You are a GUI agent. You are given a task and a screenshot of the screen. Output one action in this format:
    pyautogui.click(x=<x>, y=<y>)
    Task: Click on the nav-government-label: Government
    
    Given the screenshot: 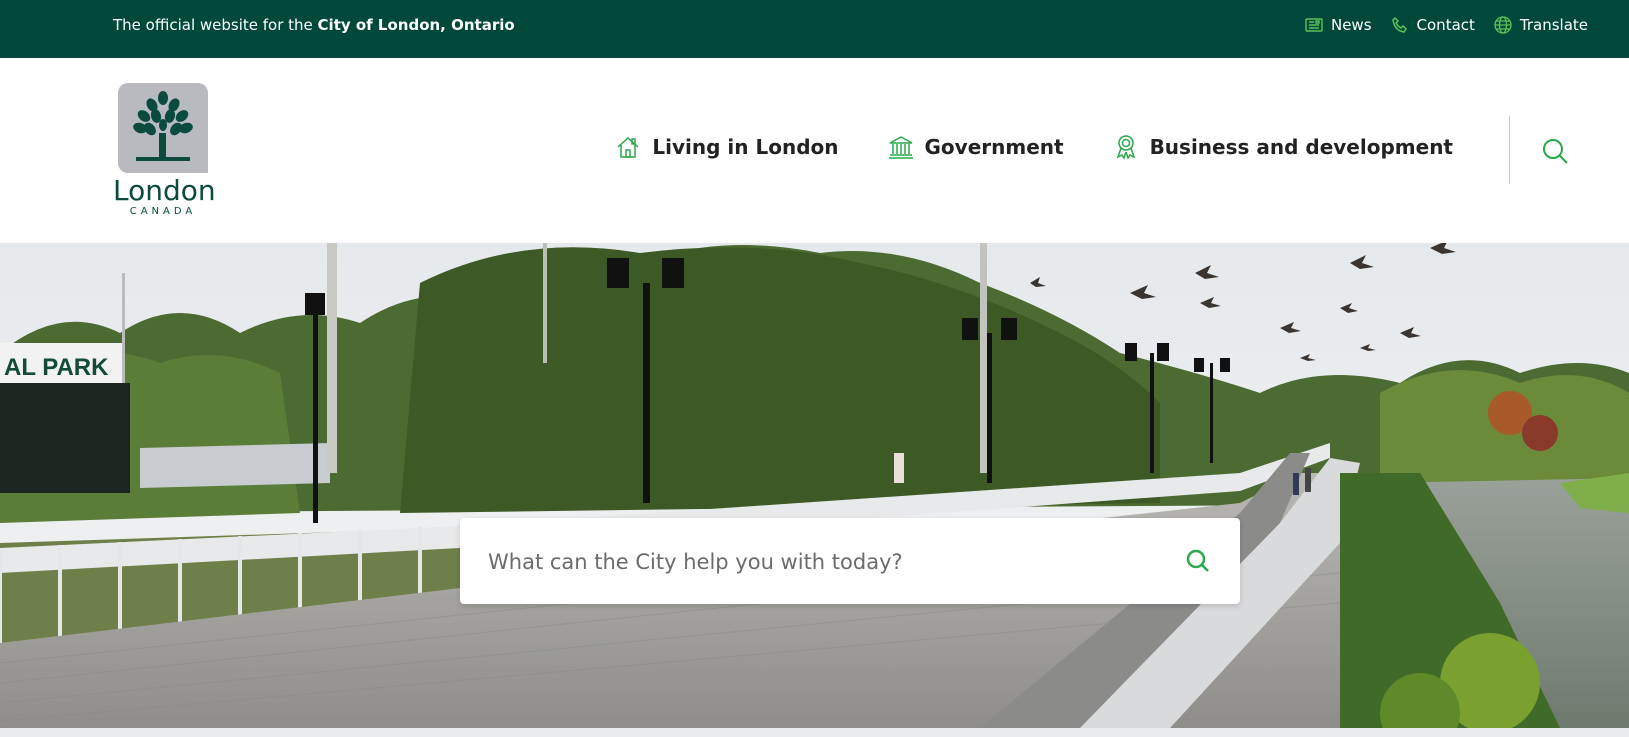 What is the action you would take?
    pyautogui.click(x=994, y=147)
    